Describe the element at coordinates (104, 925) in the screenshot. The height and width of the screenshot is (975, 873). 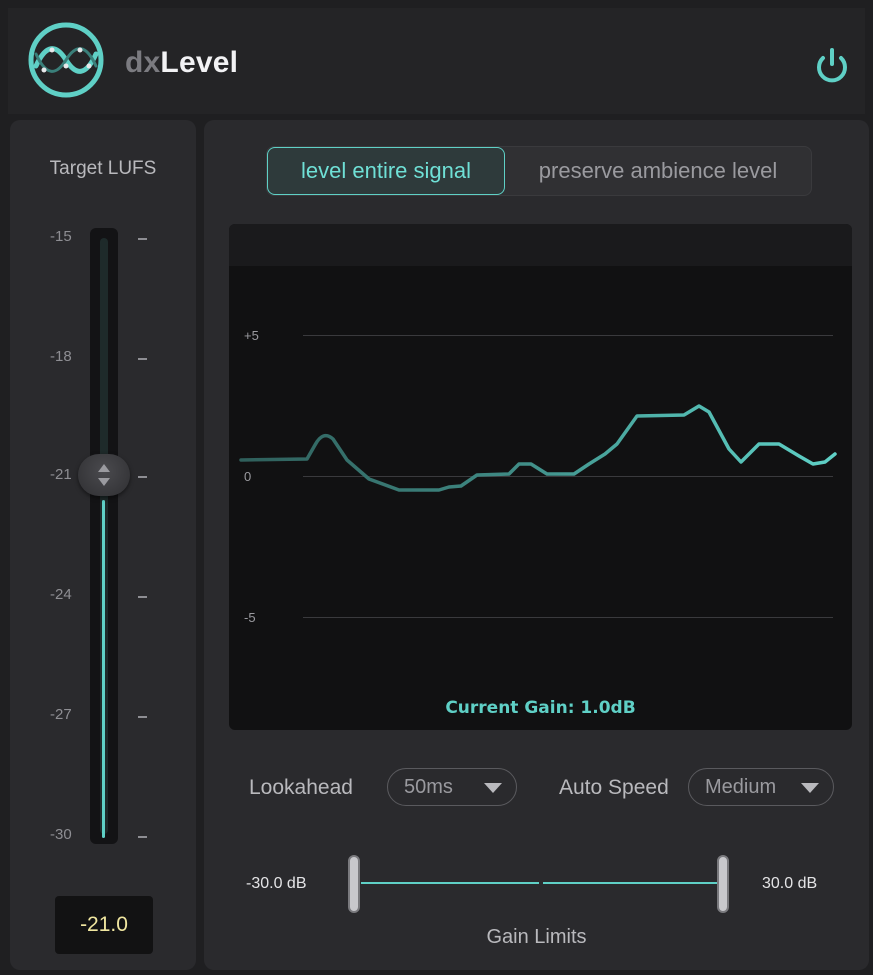
I see `target-value-field: -21.0` at that location.